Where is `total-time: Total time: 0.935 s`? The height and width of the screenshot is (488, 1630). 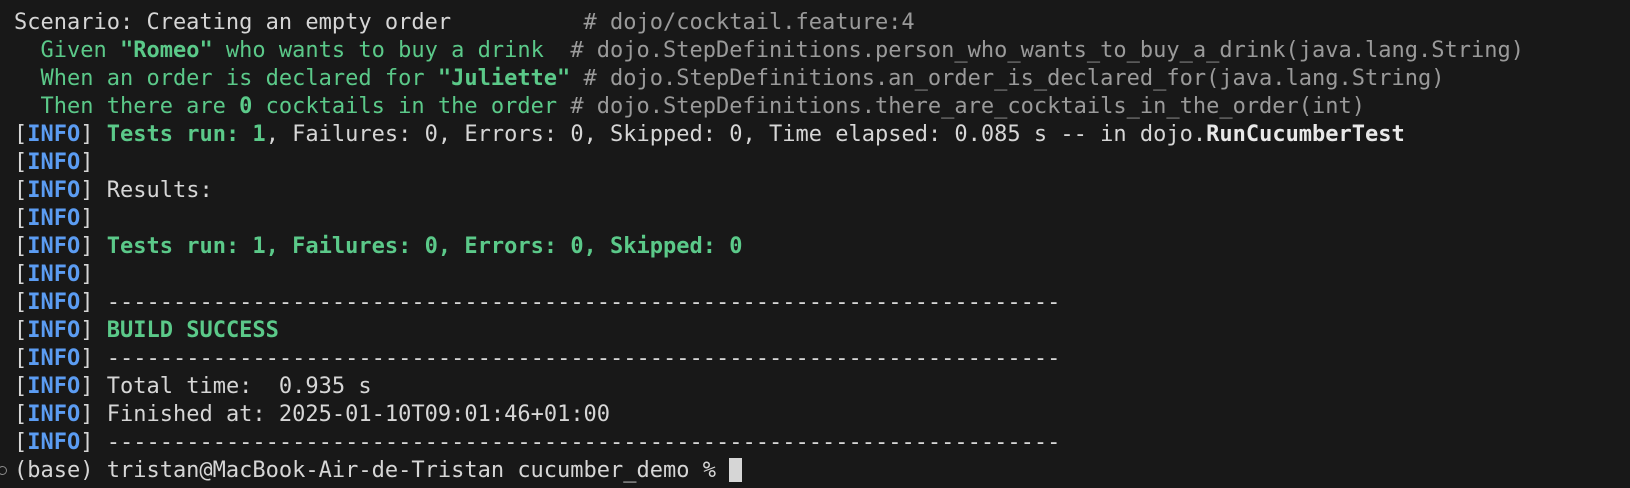
total-time: Total time: 0.935 s is located at coordinates (239, 386).